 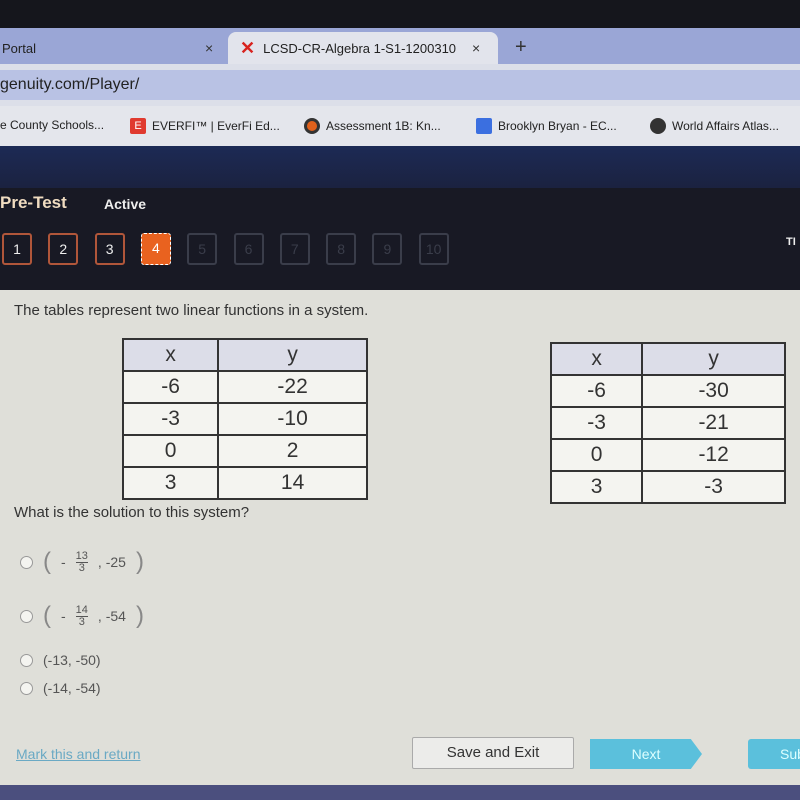 I want to click on numerator: 14, so click(x=81, y=610).